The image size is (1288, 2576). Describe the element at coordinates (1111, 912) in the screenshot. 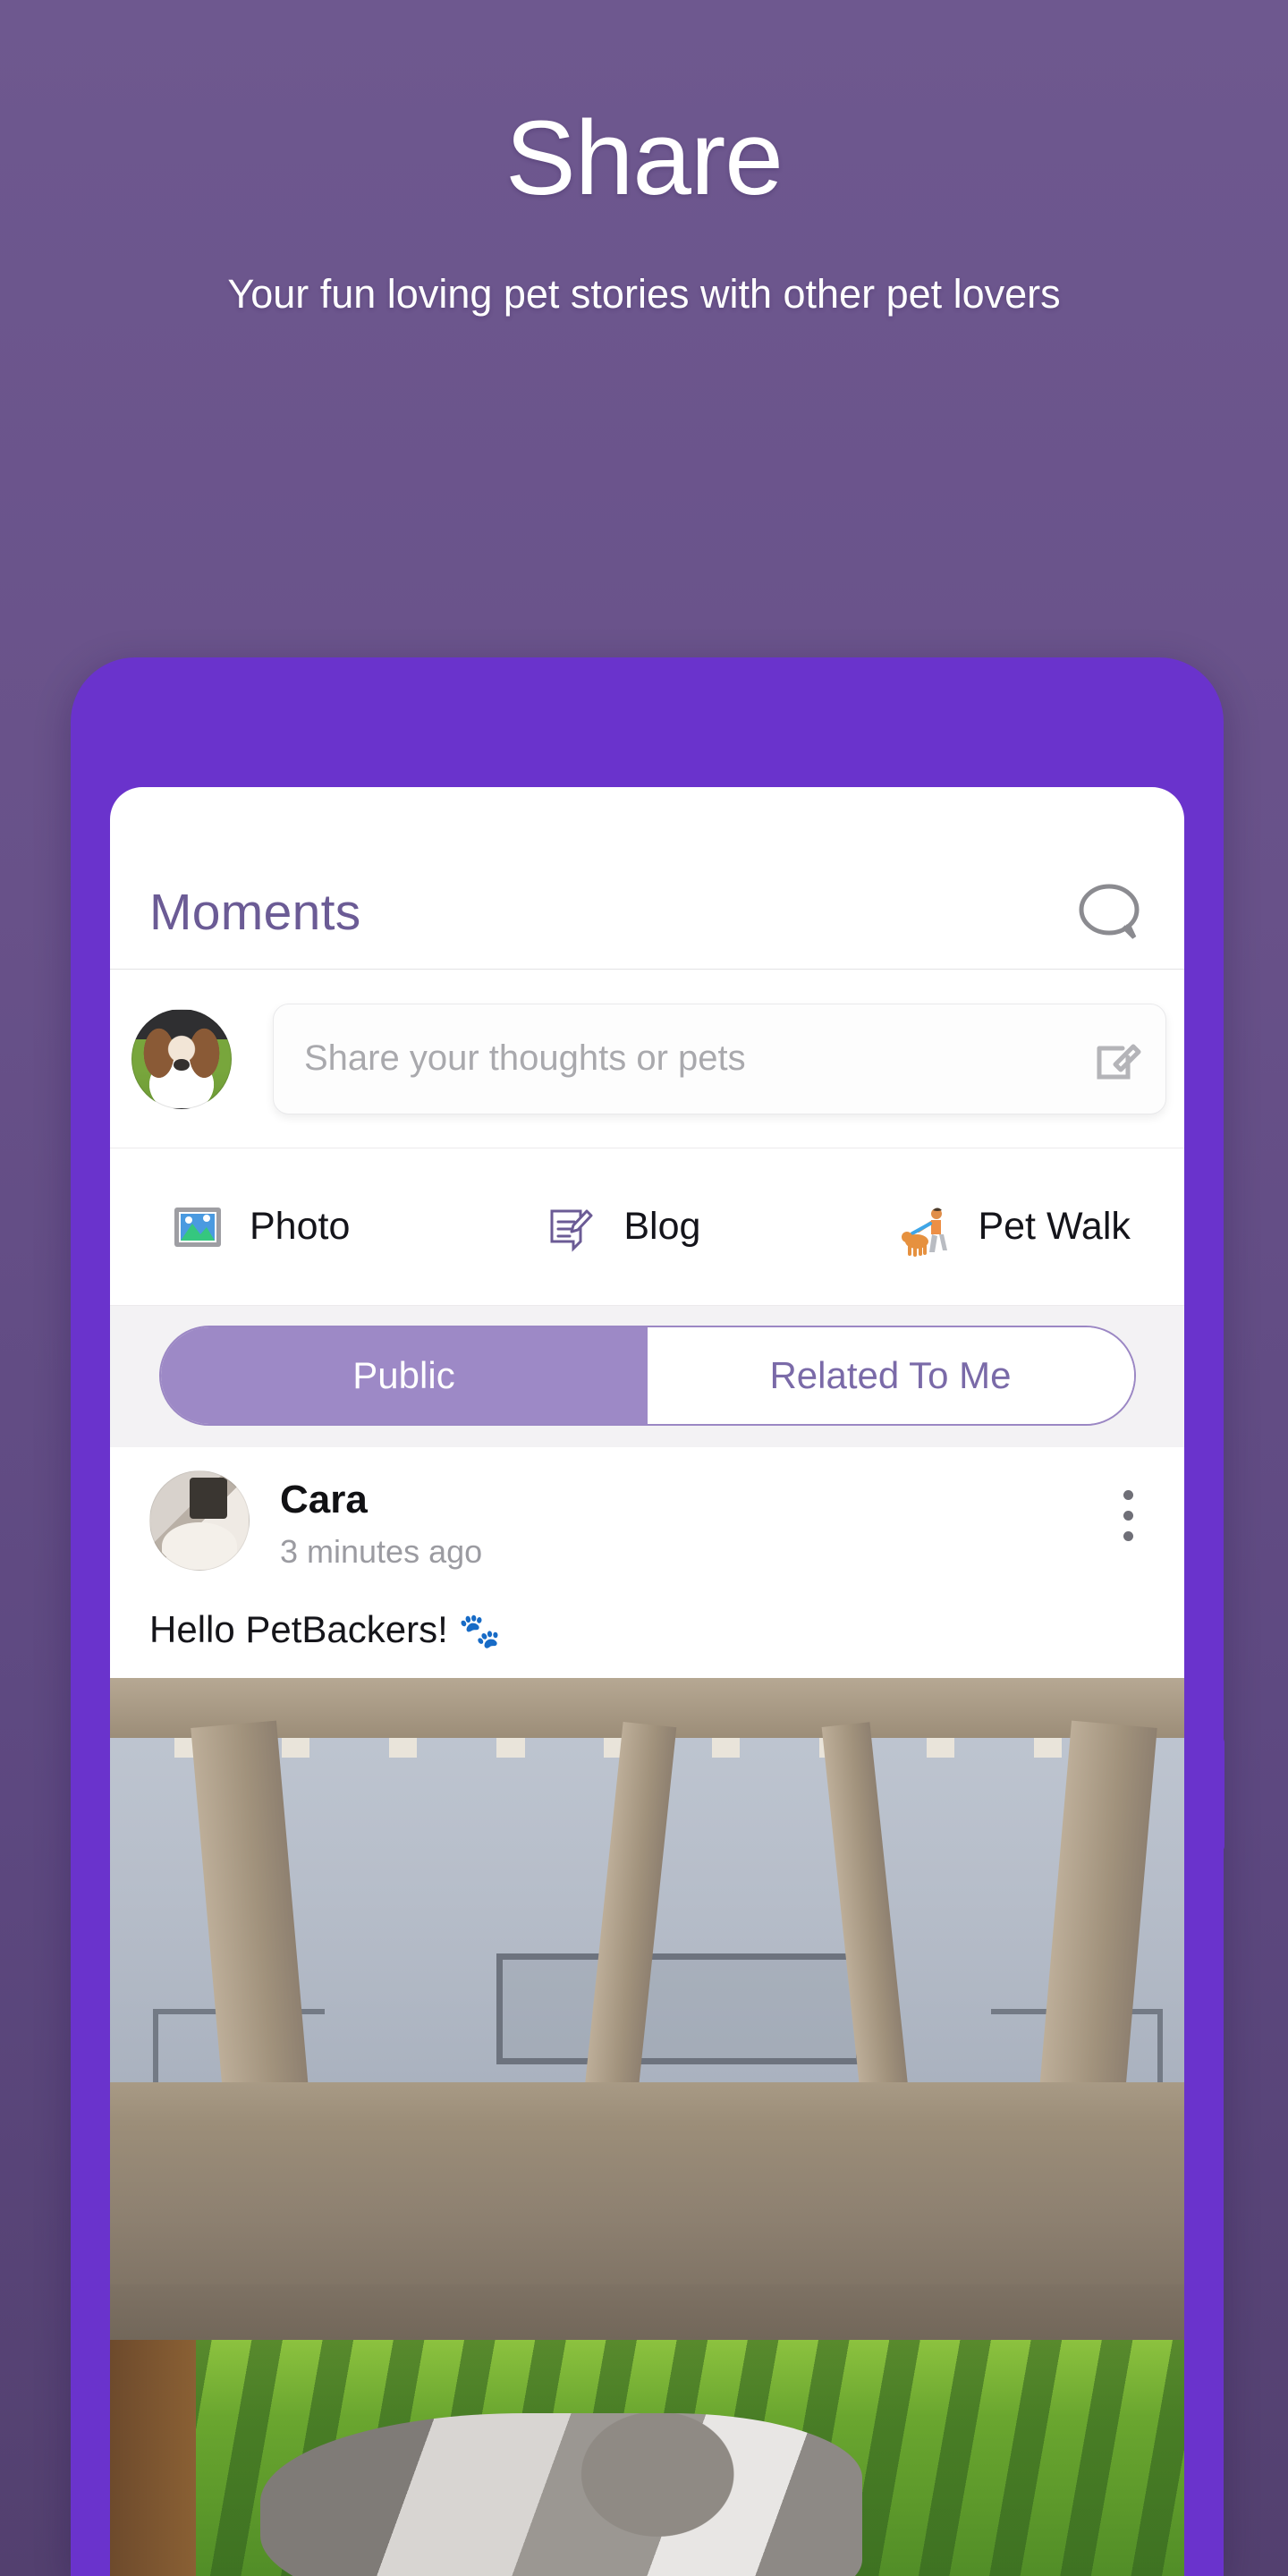

I see `speech-bubble-icon` at that location.